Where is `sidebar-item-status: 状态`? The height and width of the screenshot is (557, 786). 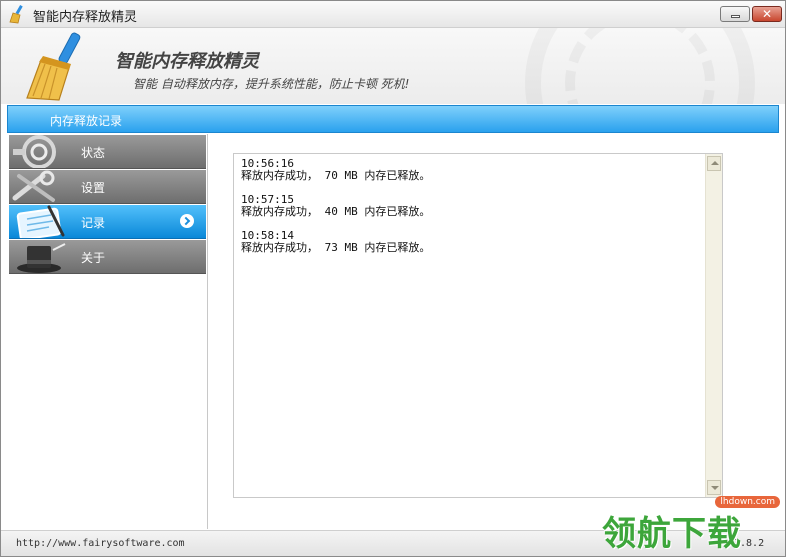
sidebar-item-status: 状态 is located at coordinates (107, 152).